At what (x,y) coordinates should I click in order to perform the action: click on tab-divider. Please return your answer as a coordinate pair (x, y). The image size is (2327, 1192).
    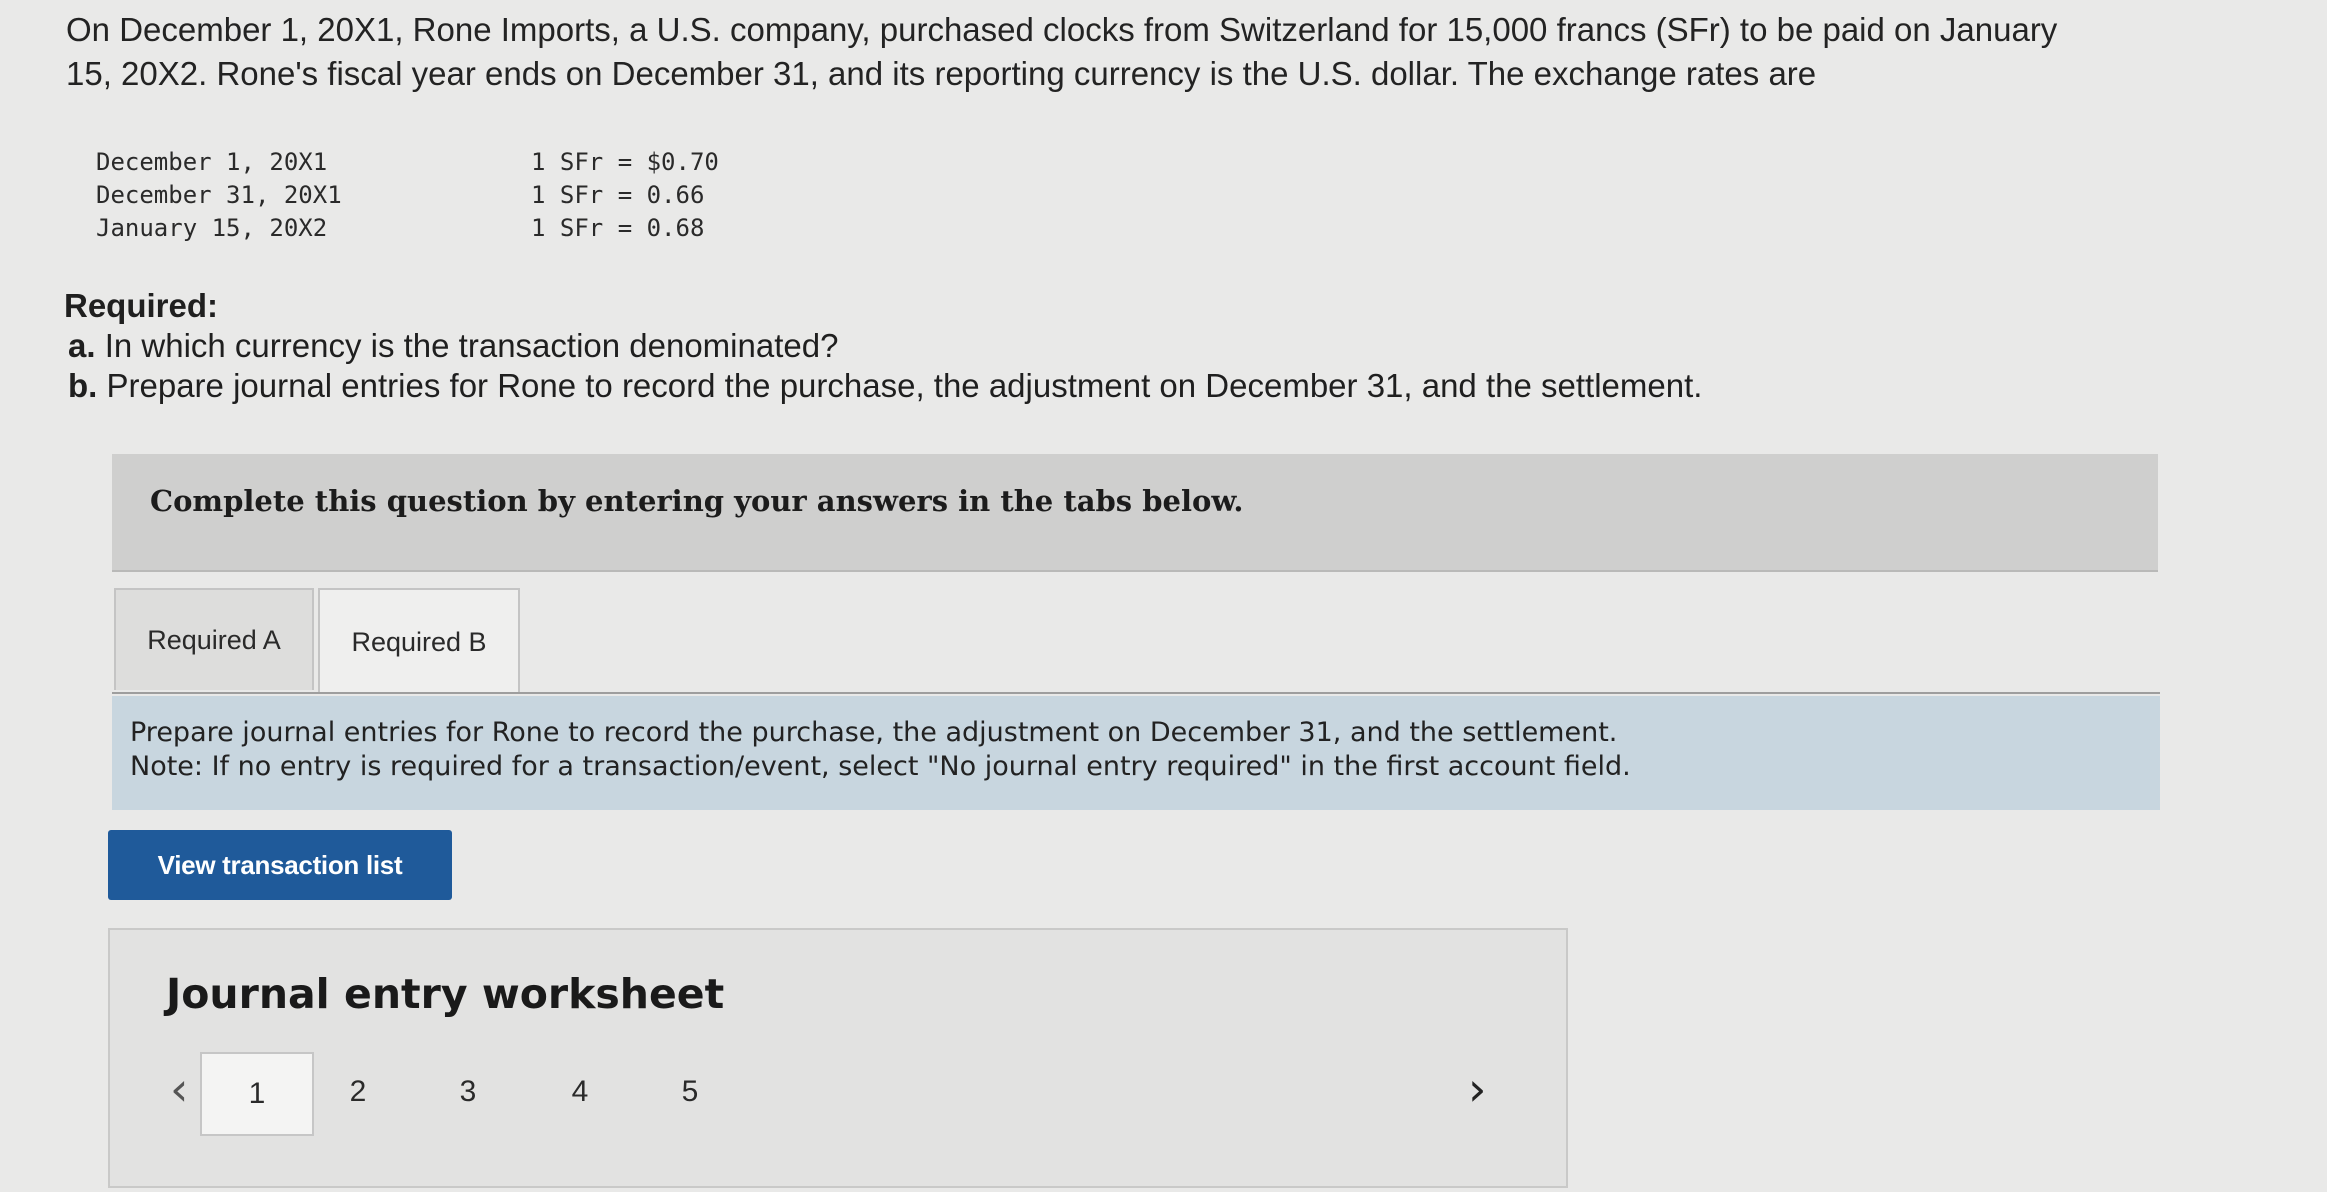
    Looking at the image, I should click on (1136, 693).